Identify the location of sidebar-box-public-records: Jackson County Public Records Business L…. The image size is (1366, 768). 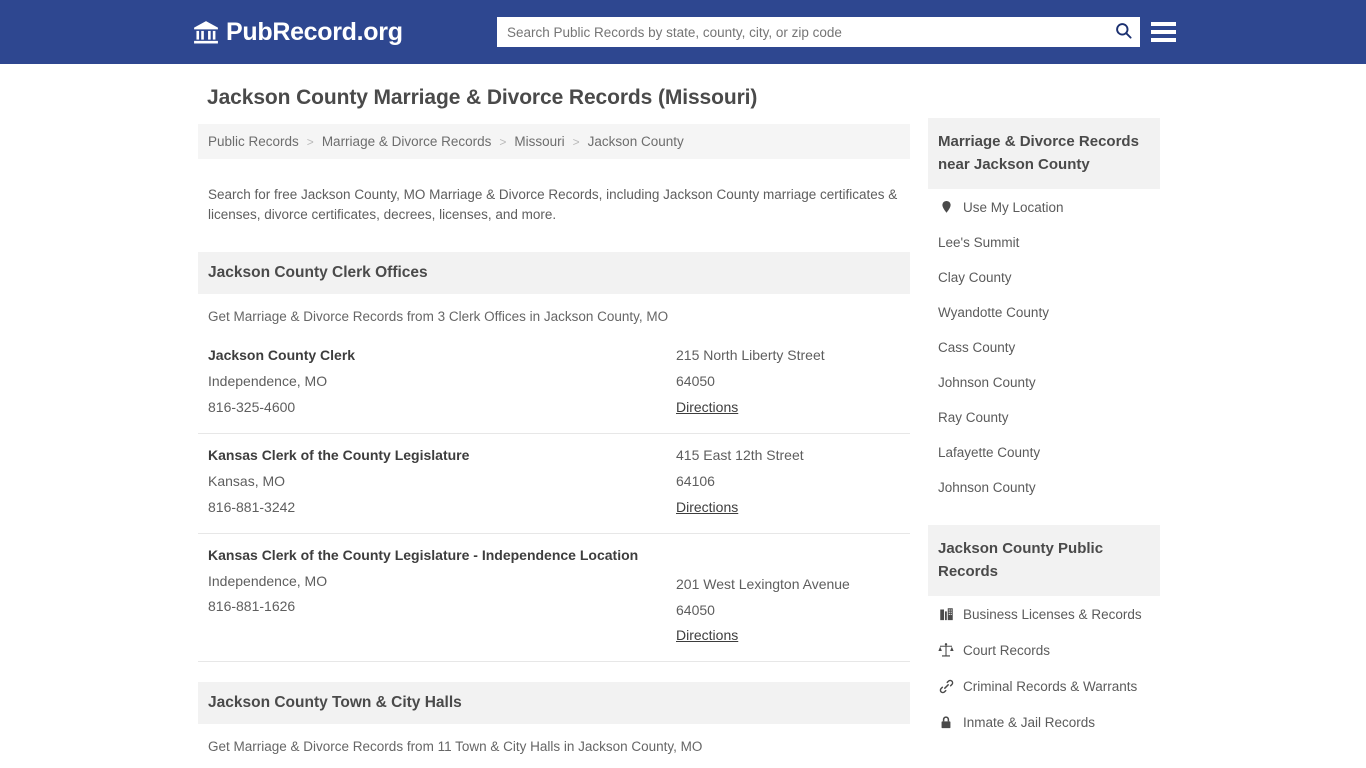
(1044, 632).